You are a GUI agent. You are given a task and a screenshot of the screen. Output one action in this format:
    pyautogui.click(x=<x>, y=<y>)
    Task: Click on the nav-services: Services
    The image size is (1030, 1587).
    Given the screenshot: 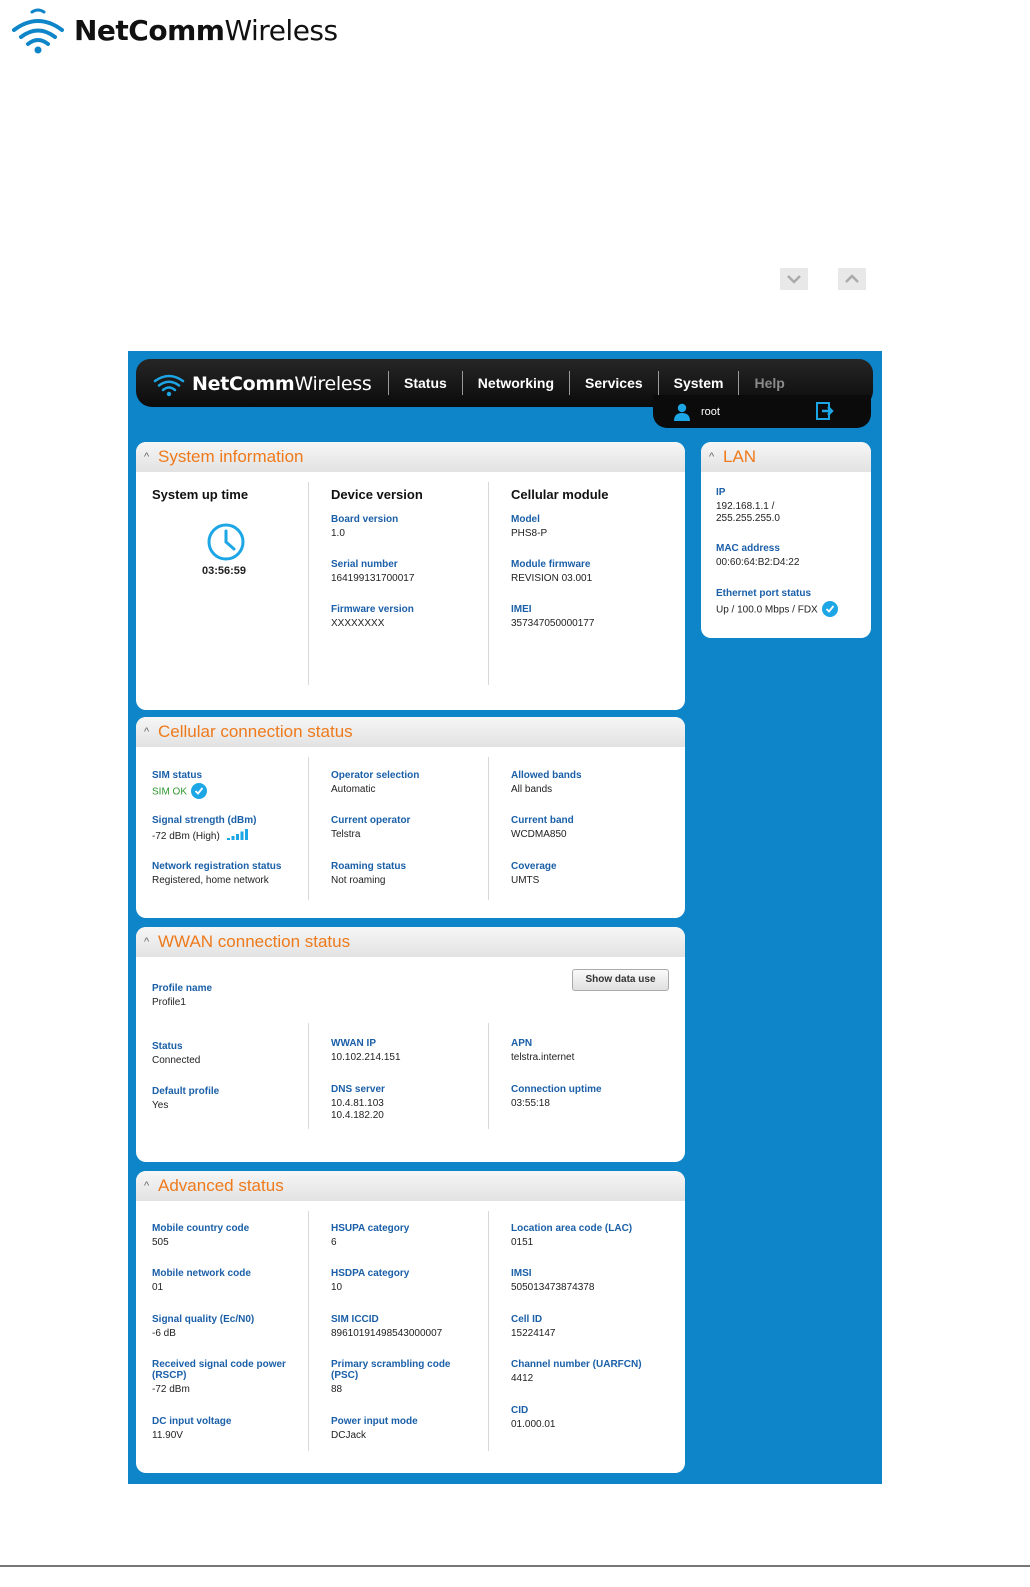 What is the action you would take?
    pyautogui.click(x=613, y=383)
    